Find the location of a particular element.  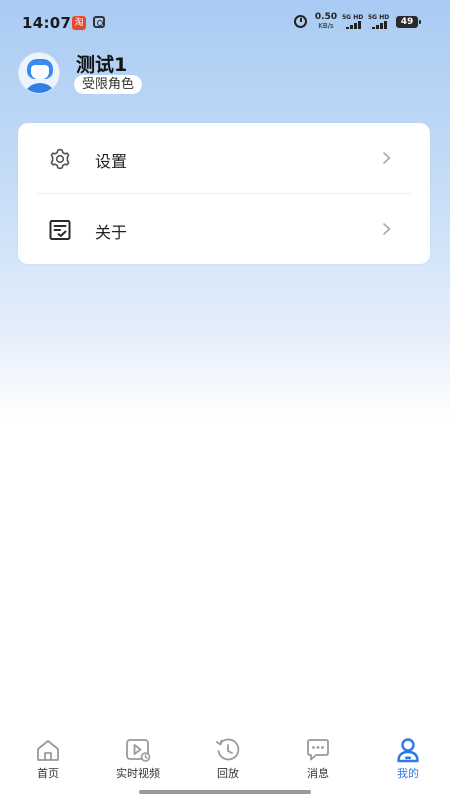

menu-item-about: 关于 is located at coordinates (224, 229).